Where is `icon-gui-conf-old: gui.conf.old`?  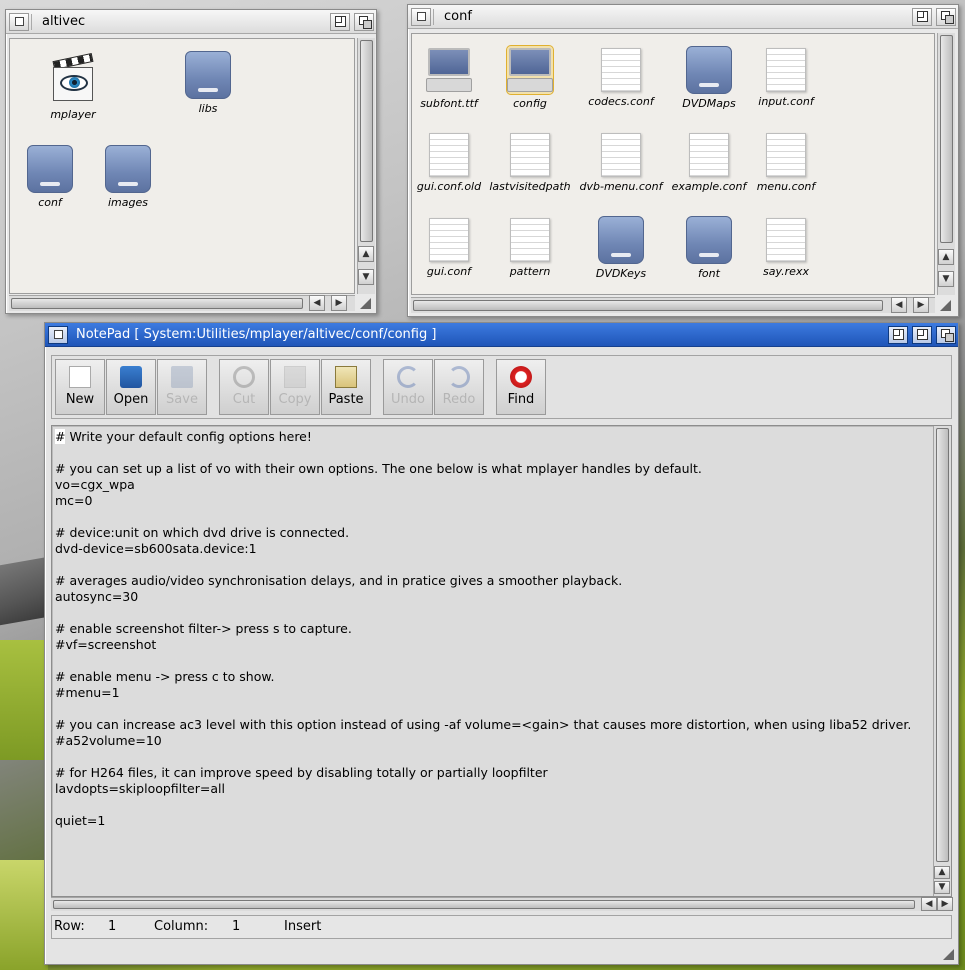 icon-gui-conf-old: gui.conf.old is located at coordinates (449, 163).